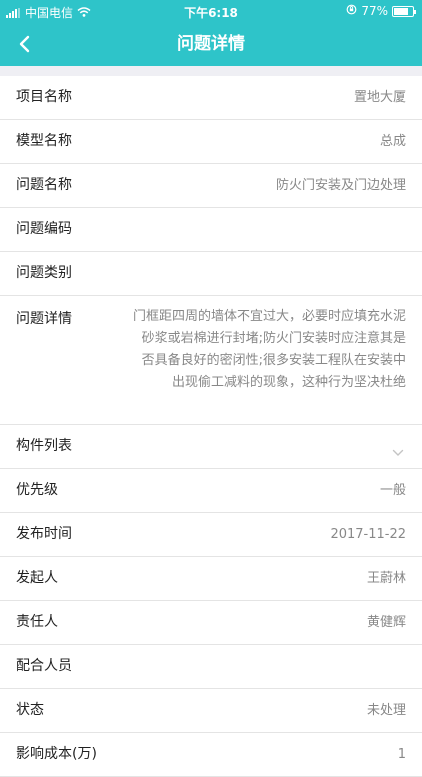 This screenshot has height=777, width=422. What do you see at coordinates (374, 11) in the screenshot?
I see `battery-percent: 77%` at bounding box center [374, 11].